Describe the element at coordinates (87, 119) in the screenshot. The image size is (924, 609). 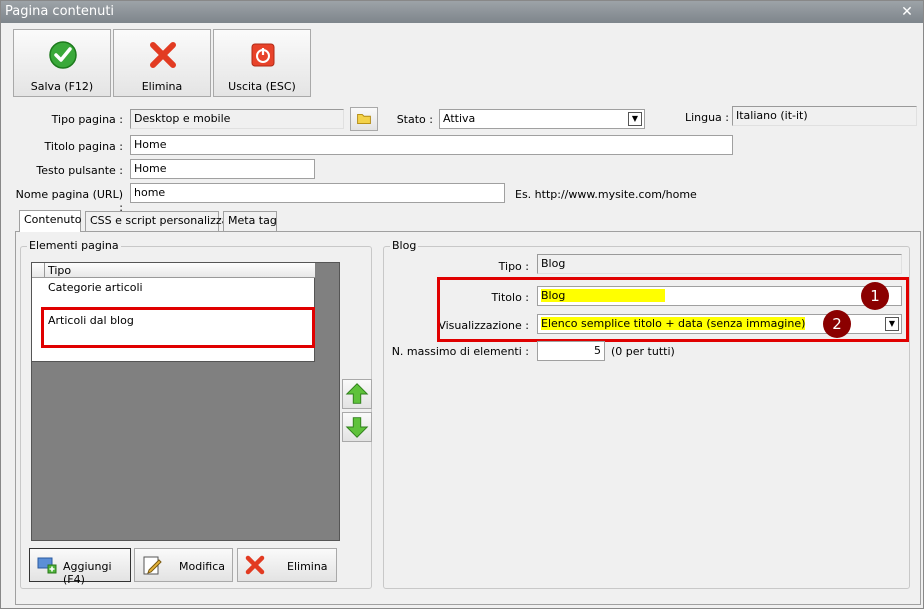
I see `page-type-label: Tipo pagina :` at that location.